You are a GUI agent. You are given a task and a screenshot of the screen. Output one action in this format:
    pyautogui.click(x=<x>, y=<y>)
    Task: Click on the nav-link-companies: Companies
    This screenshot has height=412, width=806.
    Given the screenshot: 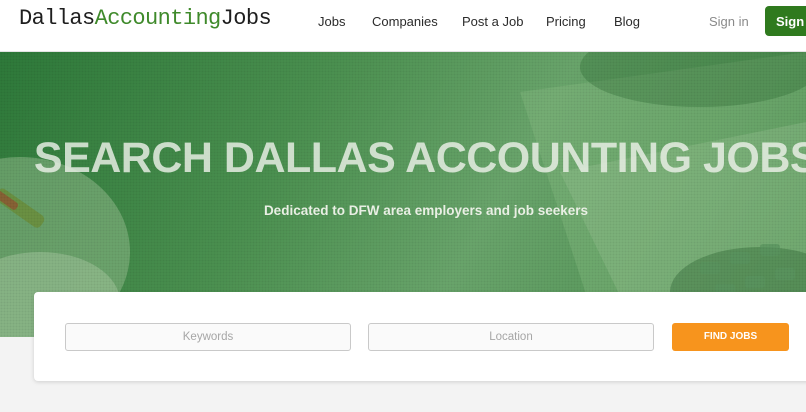 What is the action you would take?
    pyautogui.click(x=405, y=21)
    